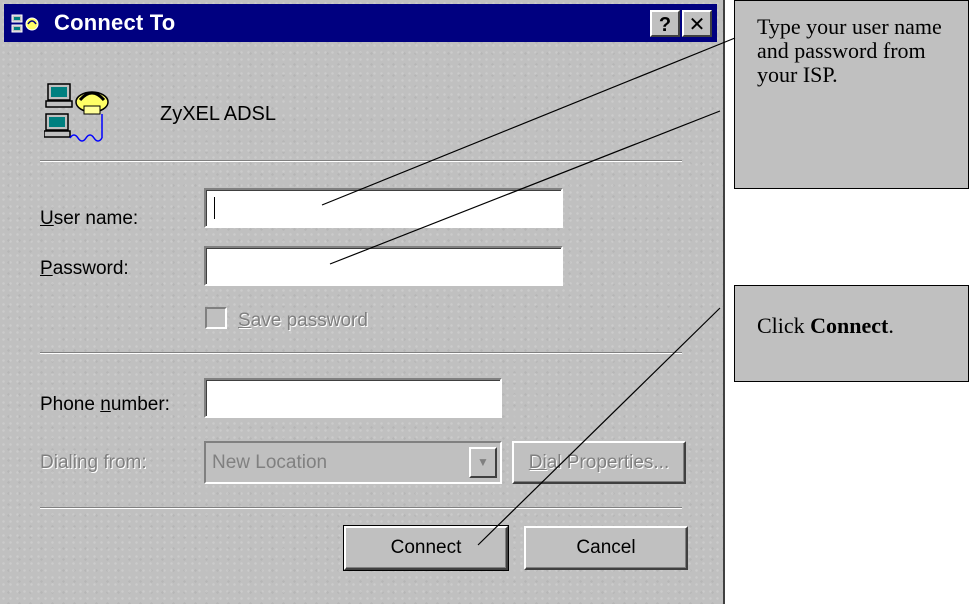 The image size is (969, 604). What do you see at coordinates (360, 23) in the screenshot?
I see `title-bar: Connect To ? ✕` at bounding box center [360, 23].